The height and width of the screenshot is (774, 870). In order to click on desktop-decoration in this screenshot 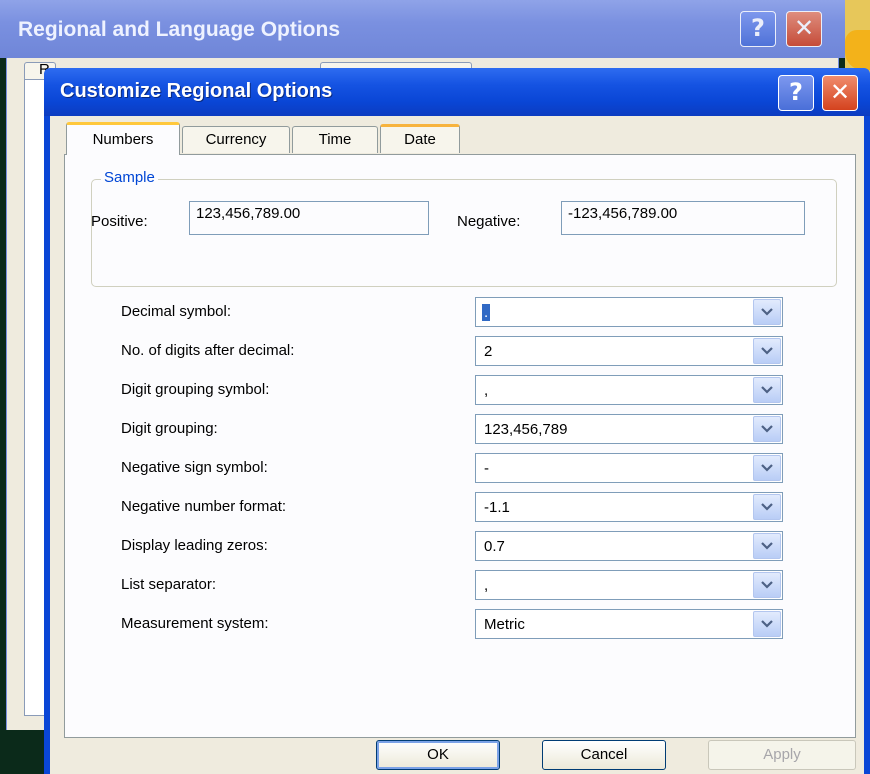, I will do `click(857, 50)`.